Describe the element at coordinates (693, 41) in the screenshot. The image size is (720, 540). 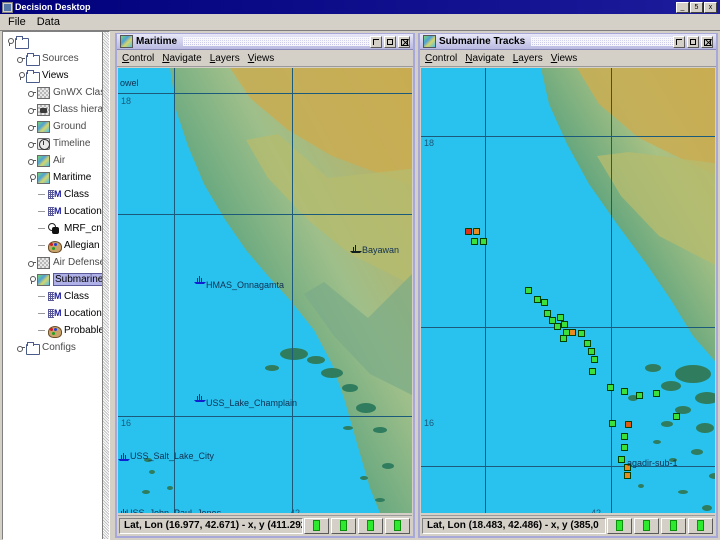
I see `submarine-maximize-icon` at that location.